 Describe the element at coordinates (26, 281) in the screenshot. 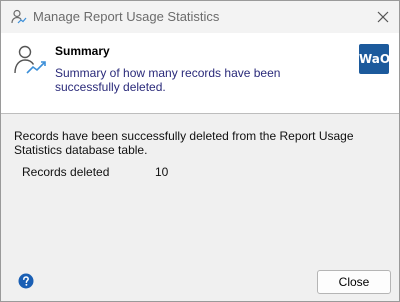

I see `help-icon` at that location.